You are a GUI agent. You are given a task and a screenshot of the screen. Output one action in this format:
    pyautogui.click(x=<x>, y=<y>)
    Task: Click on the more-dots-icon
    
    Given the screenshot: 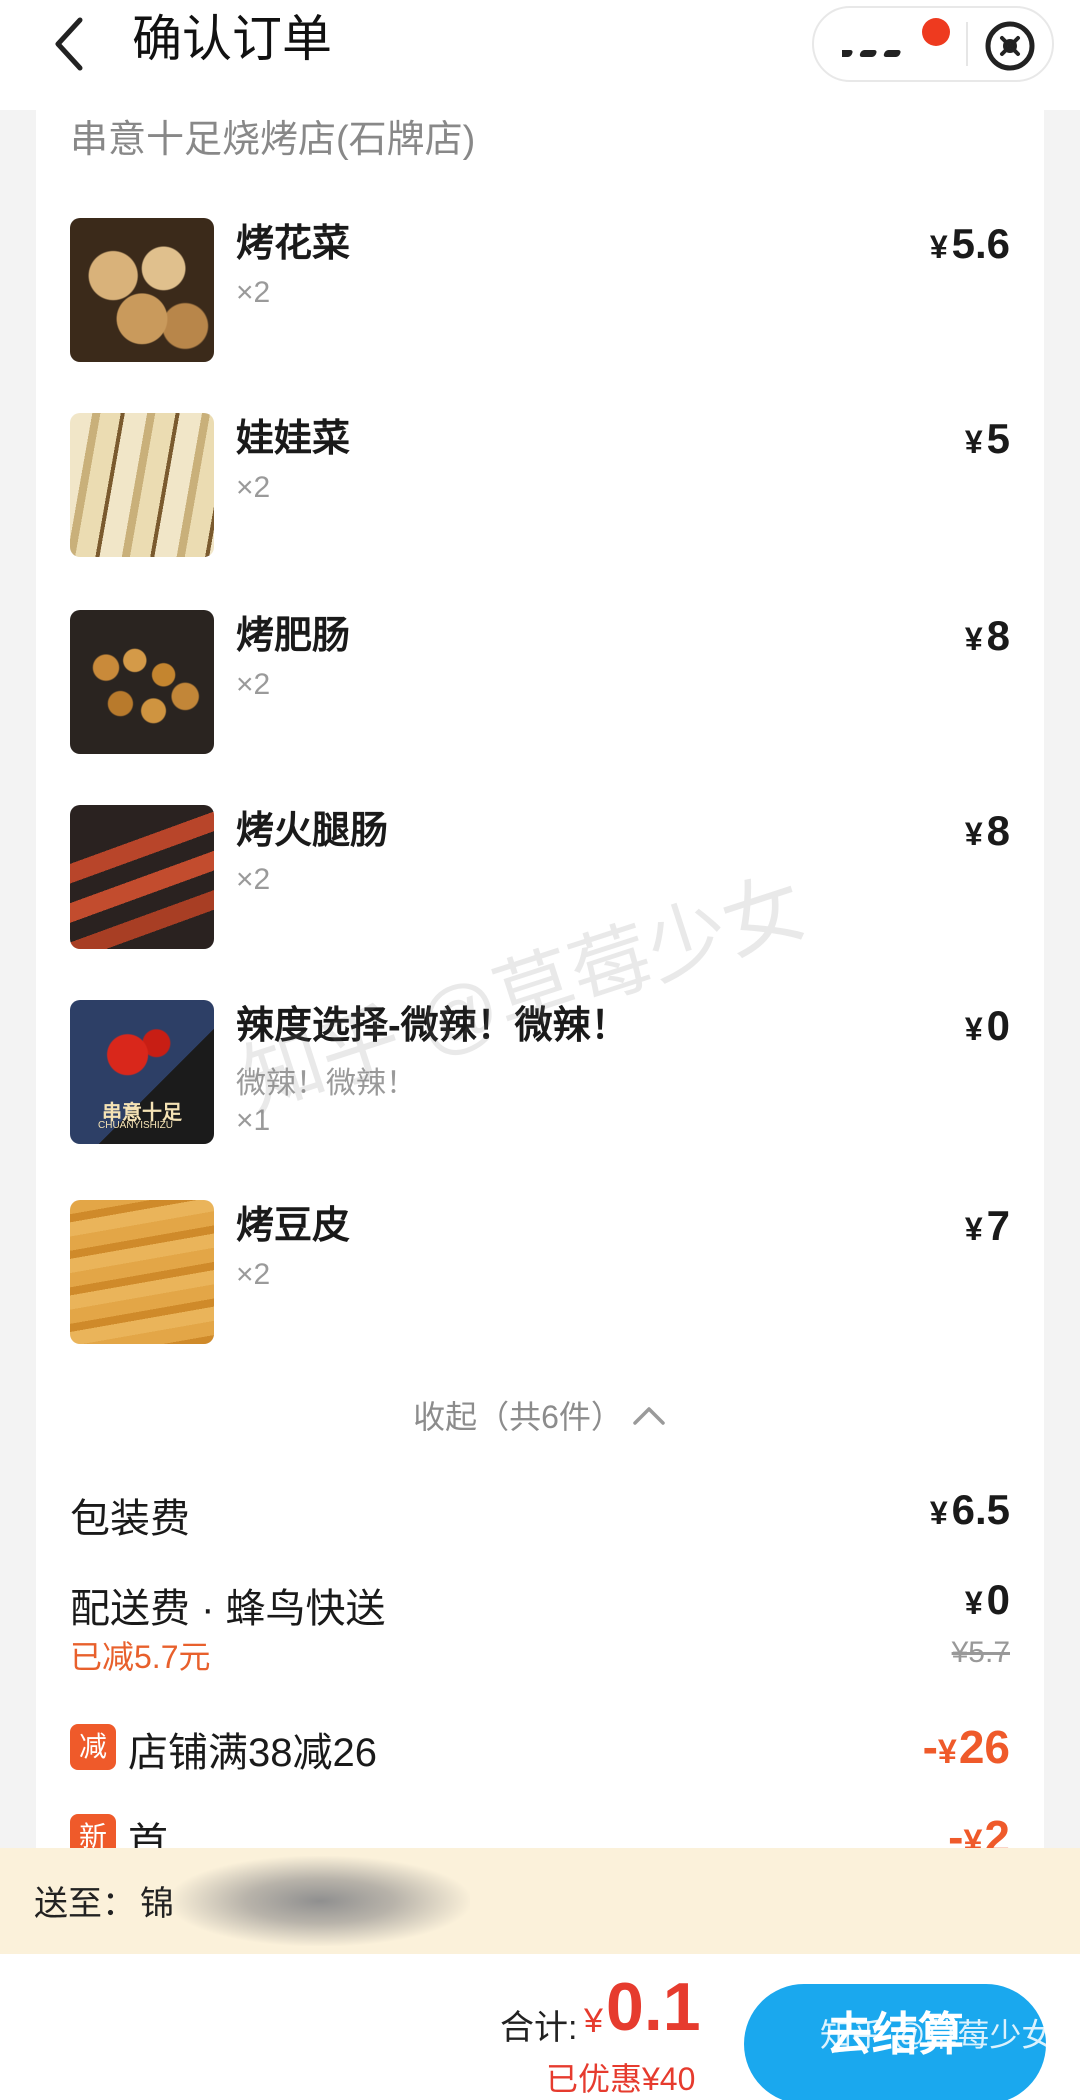 What is the action you would take?
    pyautogui.click(x=871, y=53)
    